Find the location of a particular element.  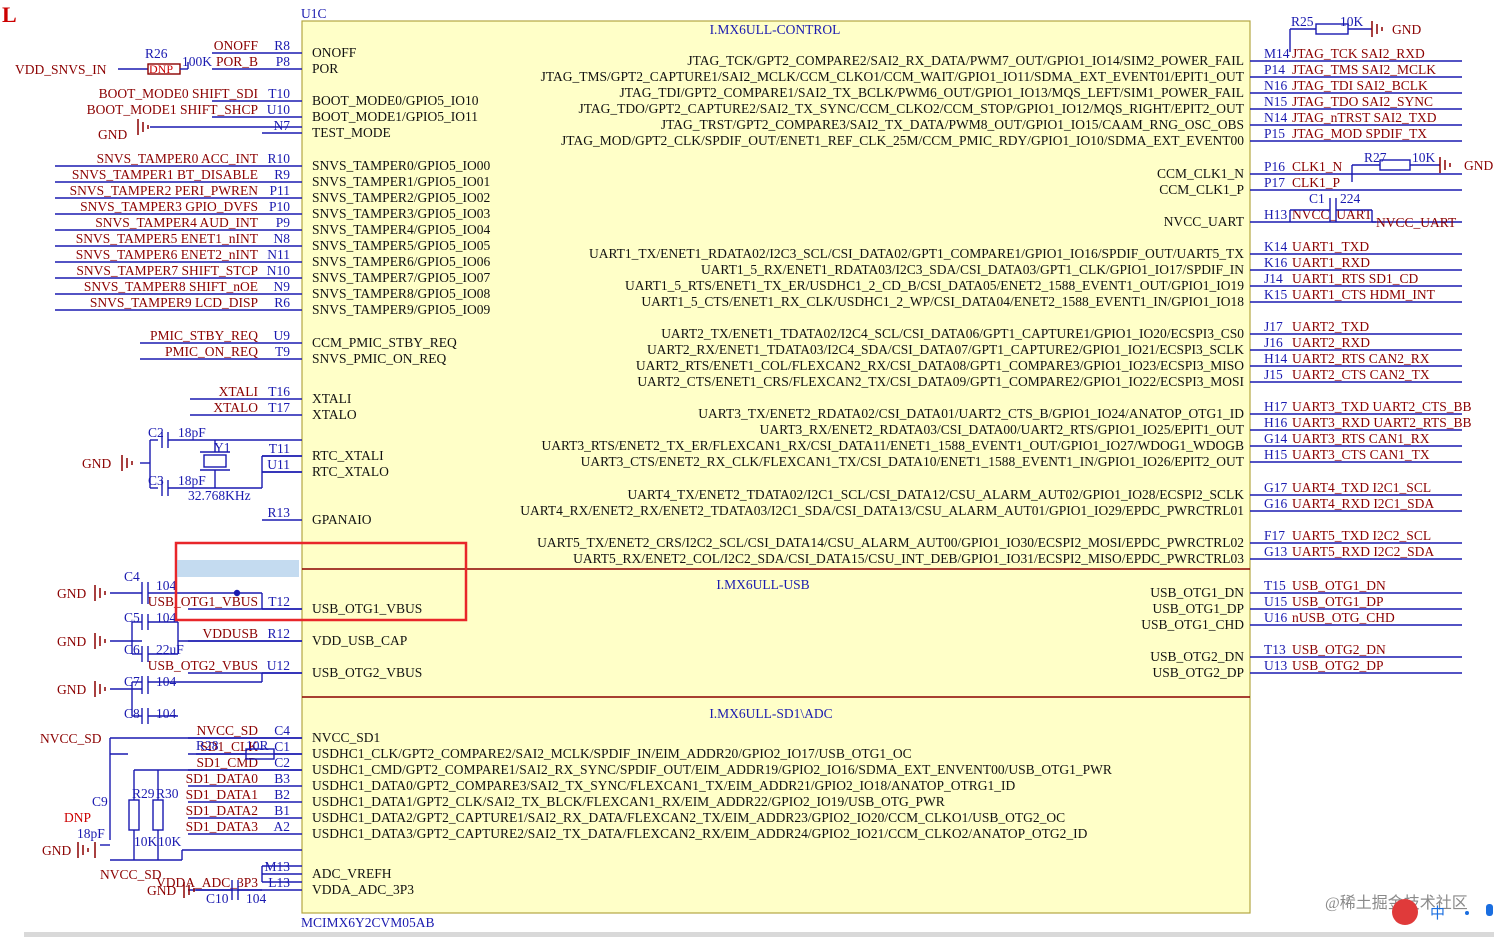

net-label-m14: JTAG_TCK SAI2_RXD is located at coordinates (1358, 53).